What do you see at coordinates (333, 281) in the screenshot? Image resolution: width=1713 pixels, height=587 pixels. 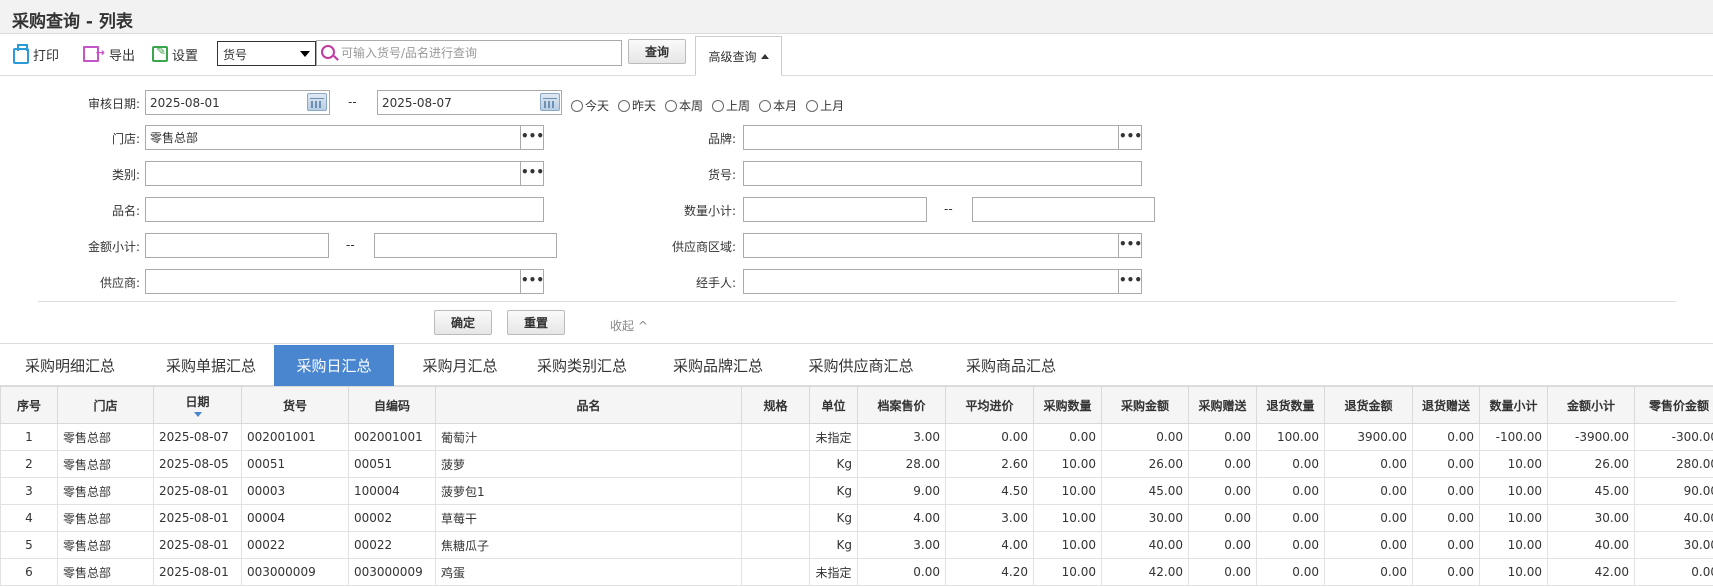 I see `supplier-input` at bounding box center [333, 281].